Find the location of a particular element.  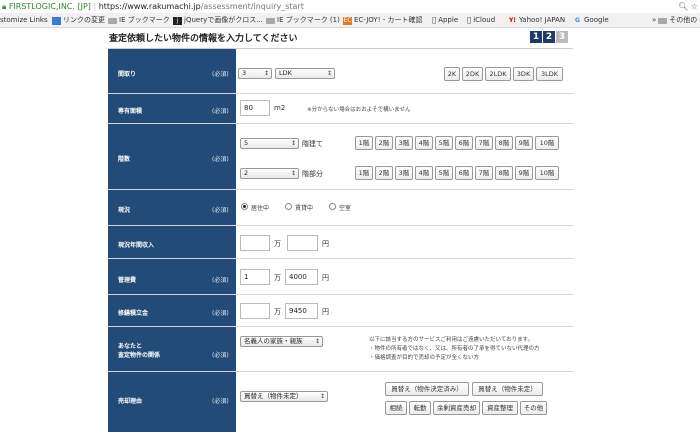

unit-floor-option: 7階 is located at coordinates (484, 173).